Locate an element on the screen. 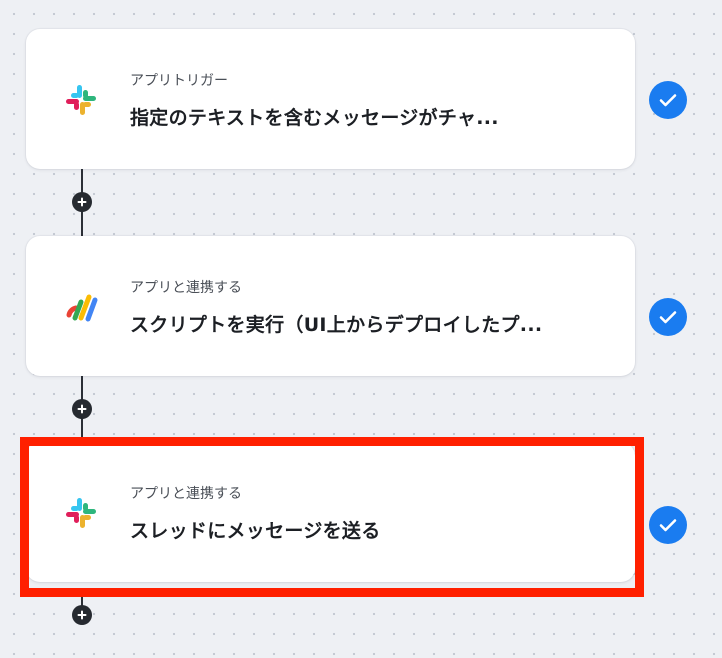  google-apps-script-icon is located at coordinates (81, 307).